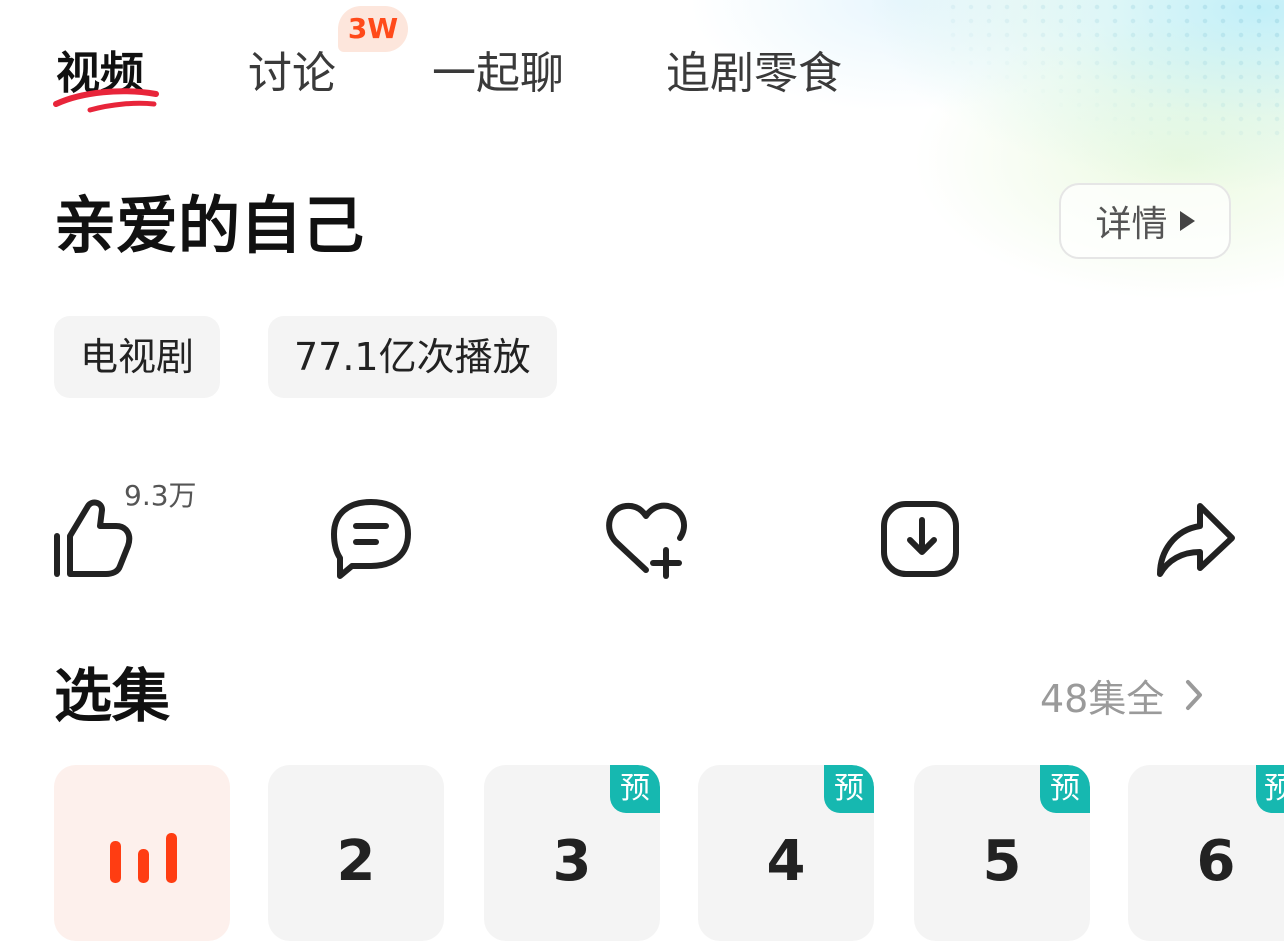  I want to click on details-button: 详情, so click(1145, 221).